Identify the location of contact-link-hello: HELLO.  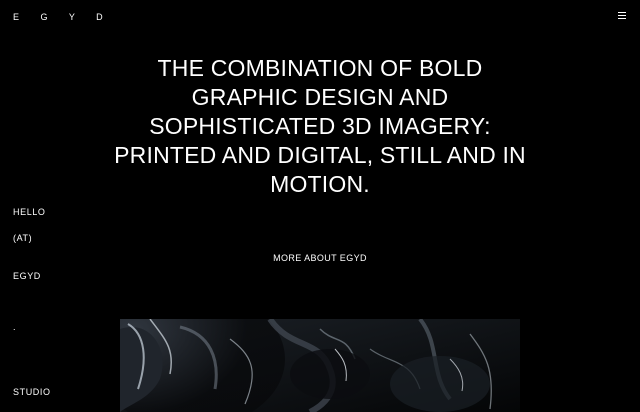
(29, 212).